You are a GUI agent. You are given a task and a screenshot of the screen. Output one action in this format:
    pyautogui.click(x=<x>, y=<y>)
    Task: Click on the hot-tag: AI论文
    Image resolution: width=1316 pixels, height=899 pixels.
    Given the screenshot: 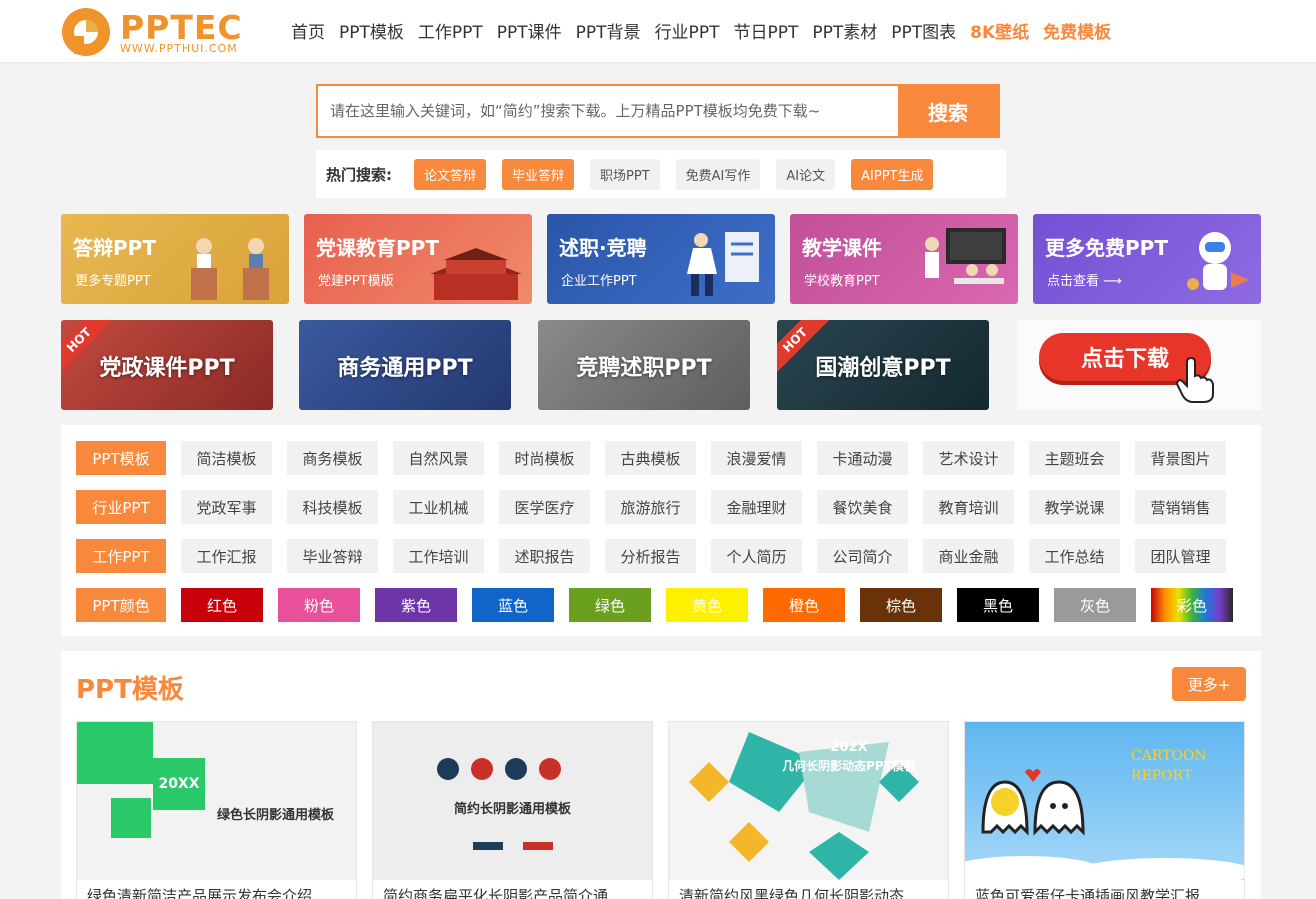 What is the action you would take?
    pyautogui.click(x=806, y=174)
    